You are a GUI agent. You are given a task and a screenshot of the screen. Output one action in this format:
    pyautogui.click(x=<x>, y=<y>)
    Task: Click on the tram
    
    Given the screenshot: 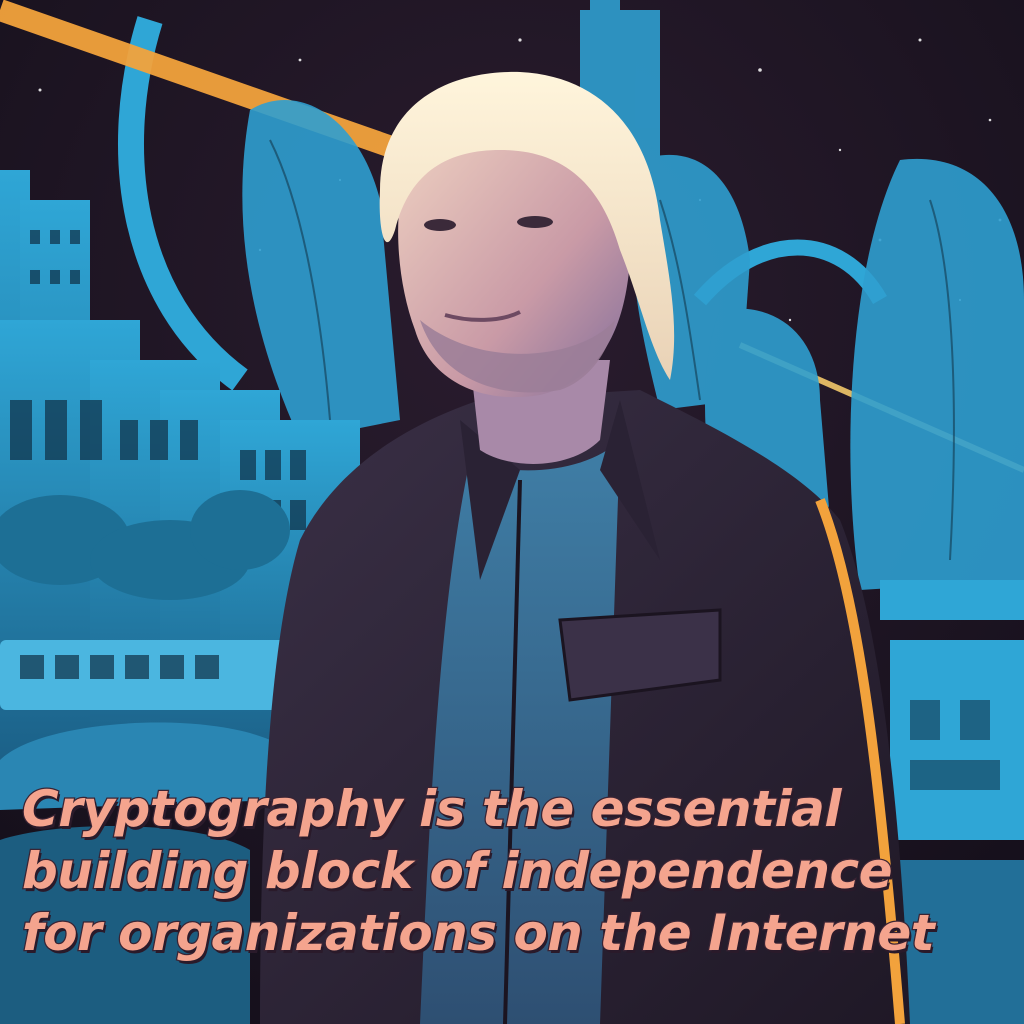 What is the action you would take?
    pyautogui.click(x=150, y=675)
    